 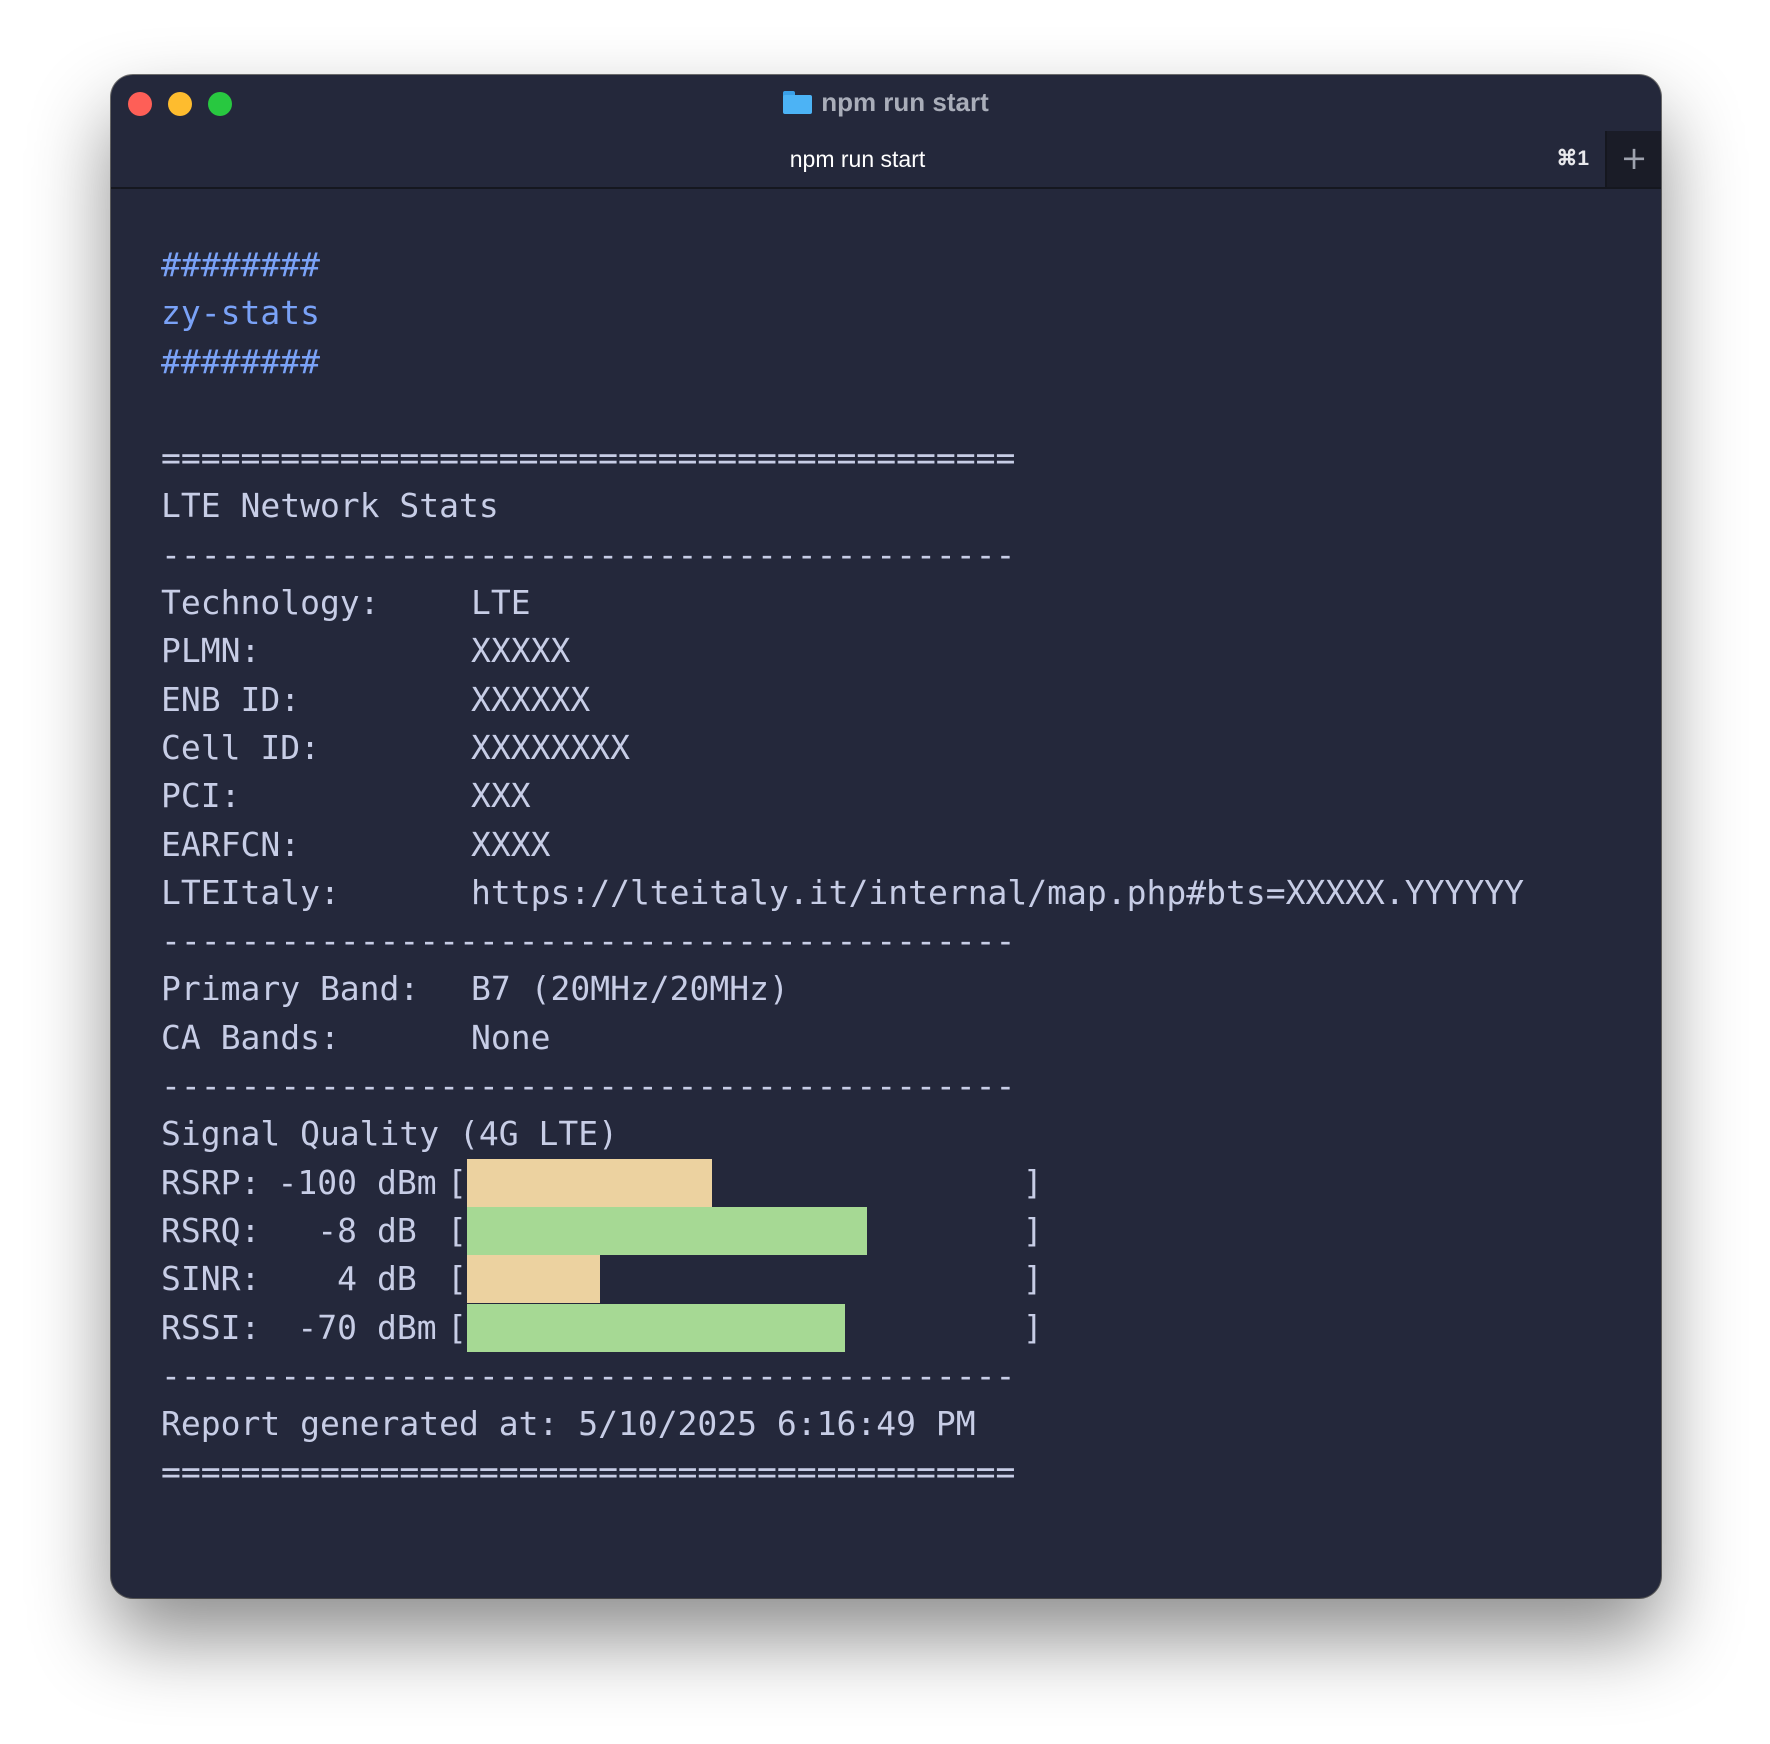 I want to click on network-row-label: Cell ID:, so click(x=240, y=747).